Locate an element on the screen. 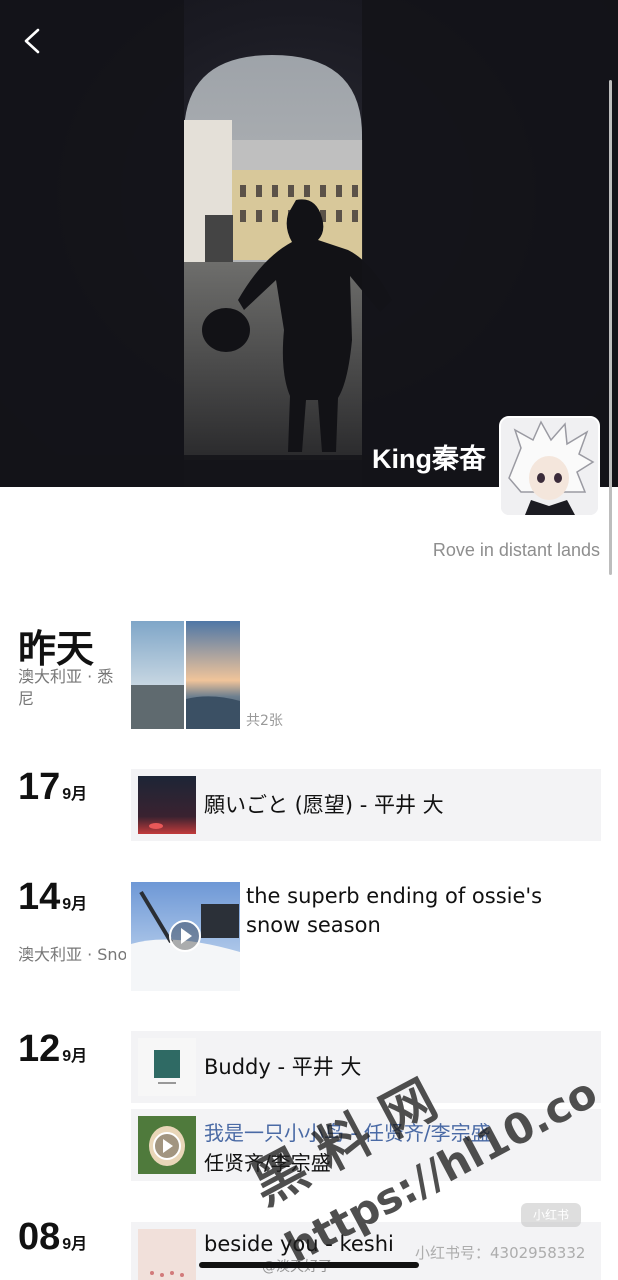 The width and height of the screenshot is (618, 1280). chevron-left-icon is located at coordinates (32, 41).